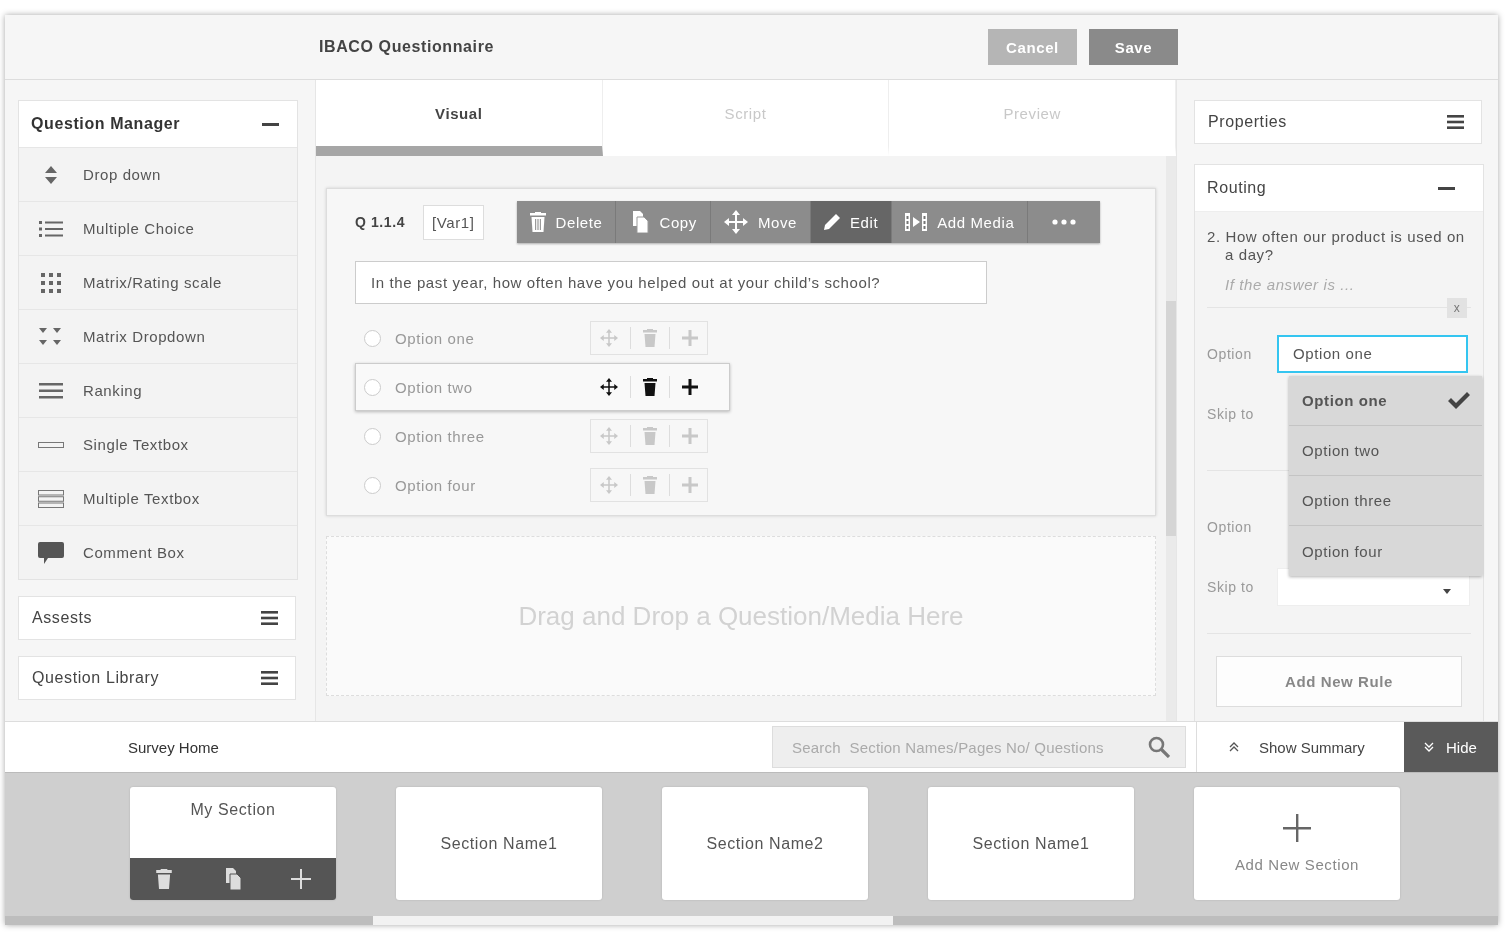  I want to click on textbox-icon, so click(51, 444).